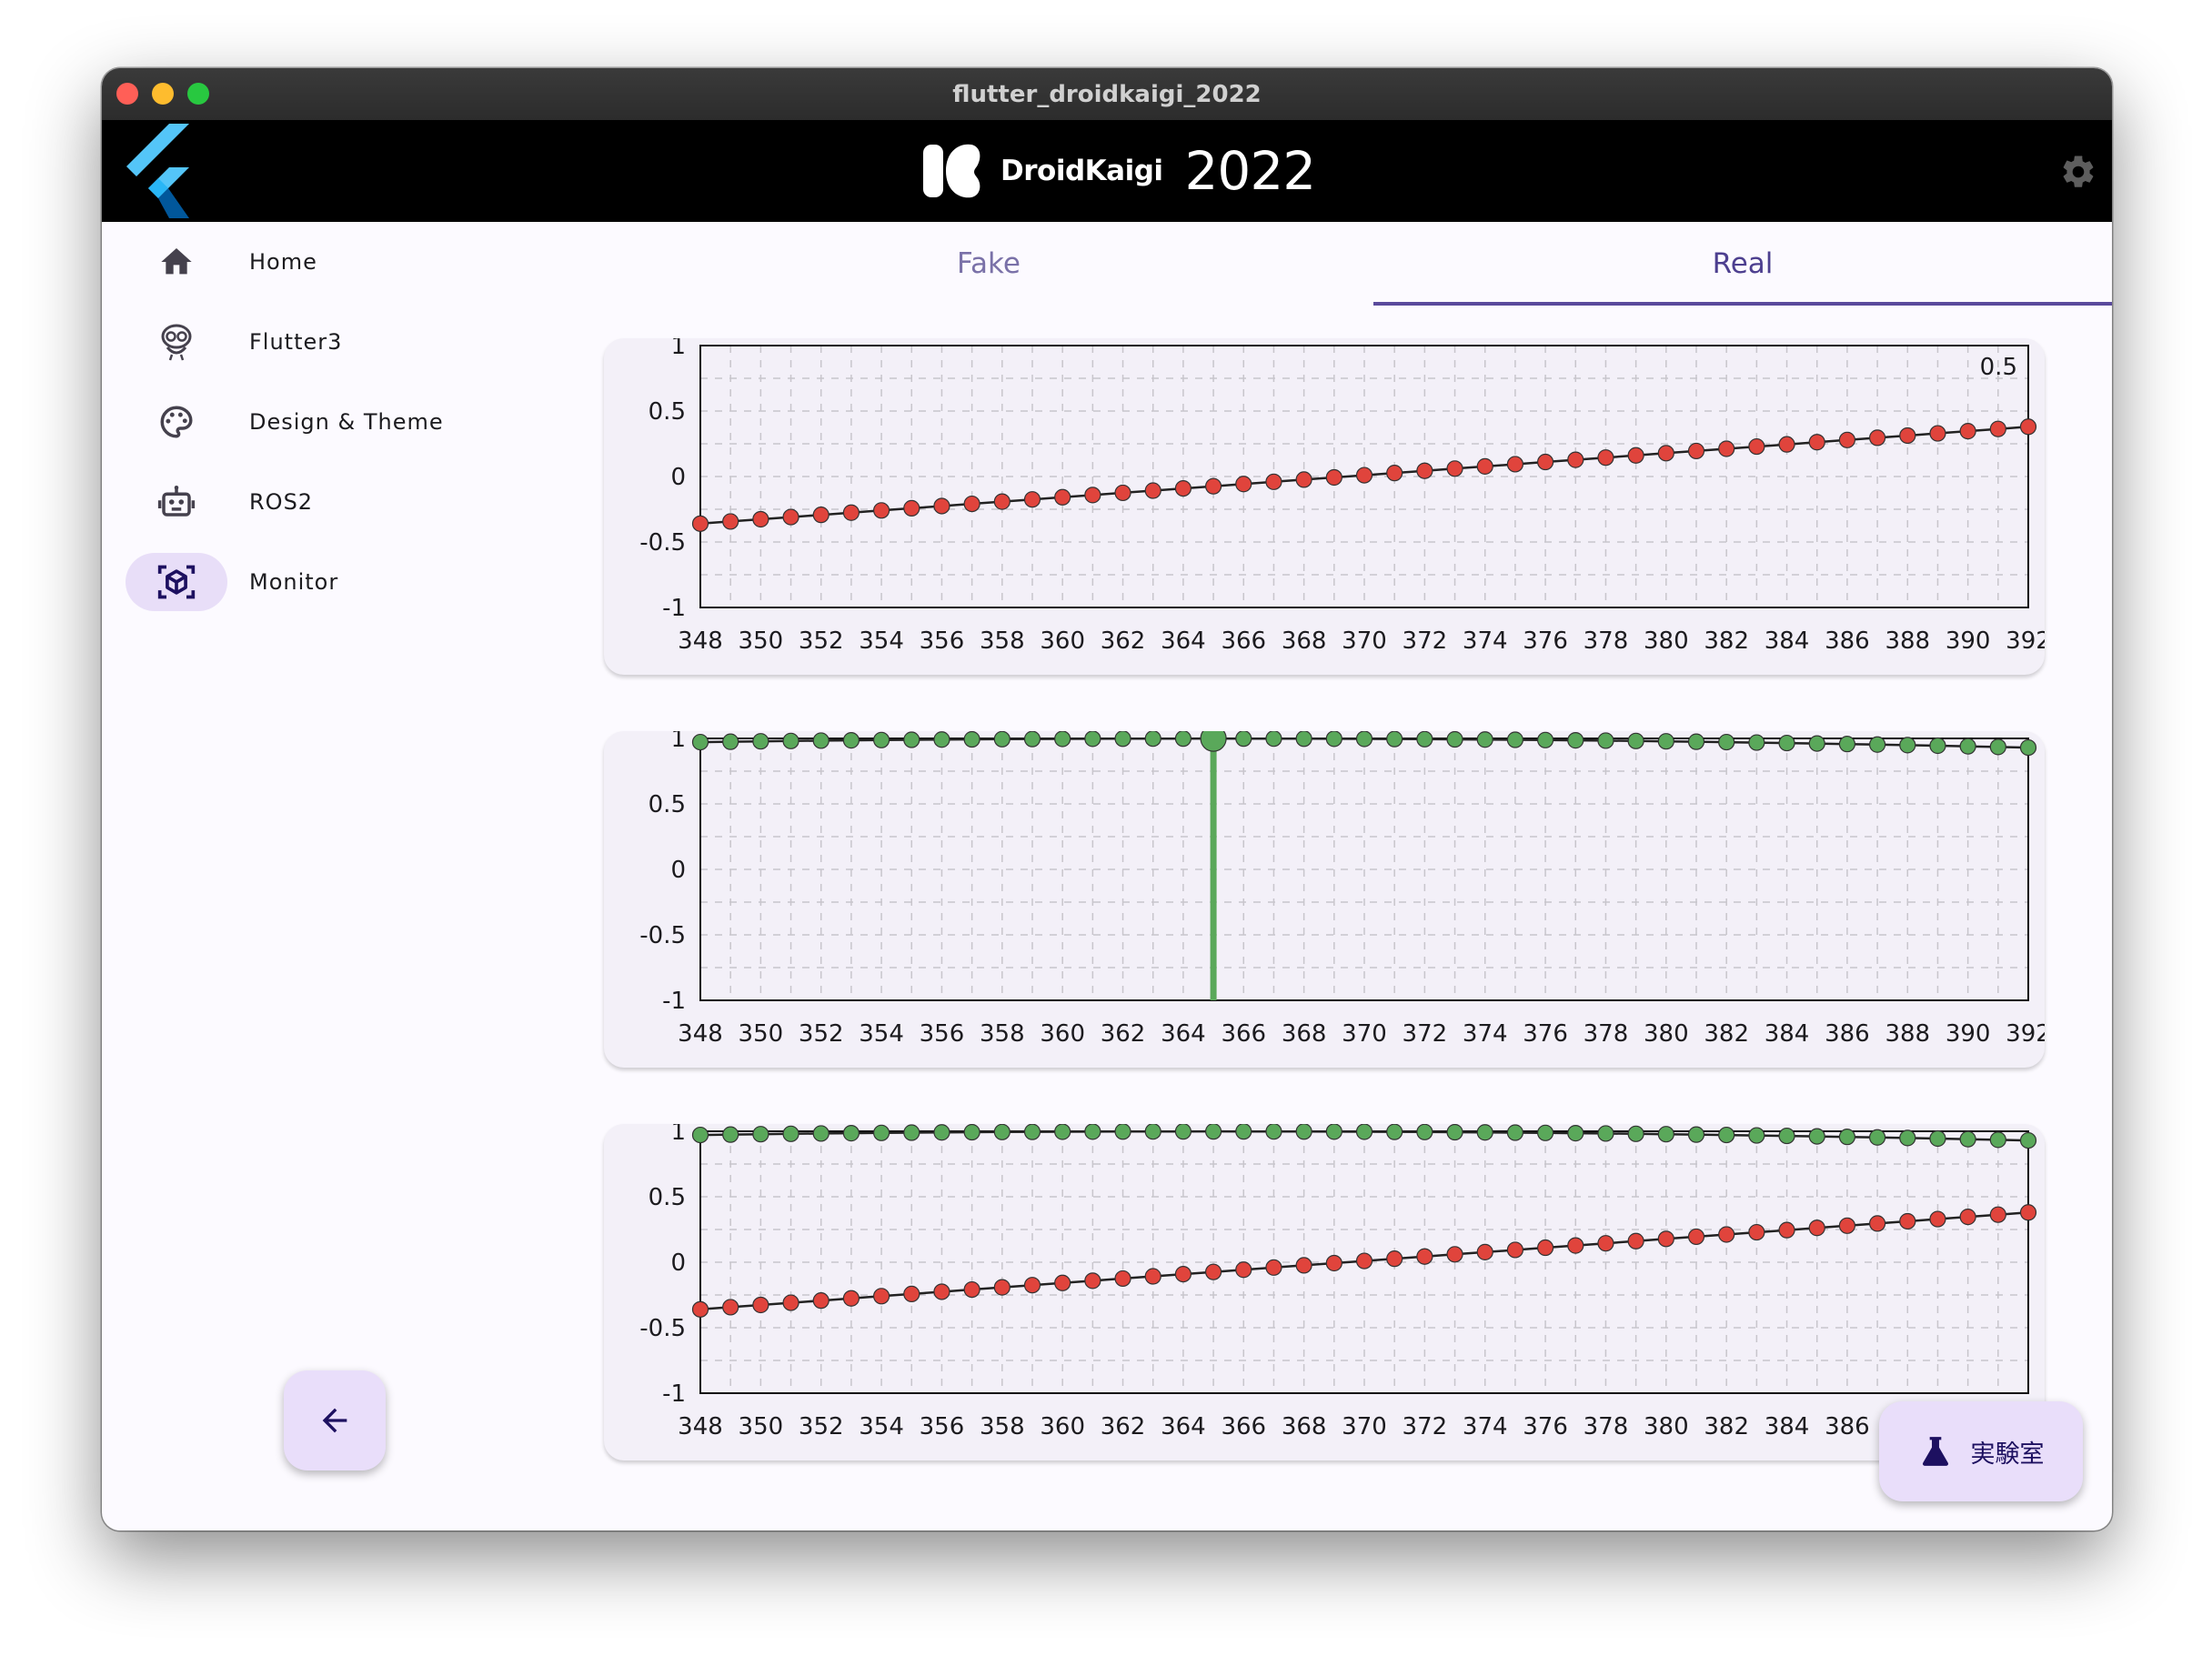 Image resolution: width=2212 pixels, height=1666 pixels. Describe the element at coordinates (2025, 641) in the screenshot. I see `x-tick-label: 392` at that location.